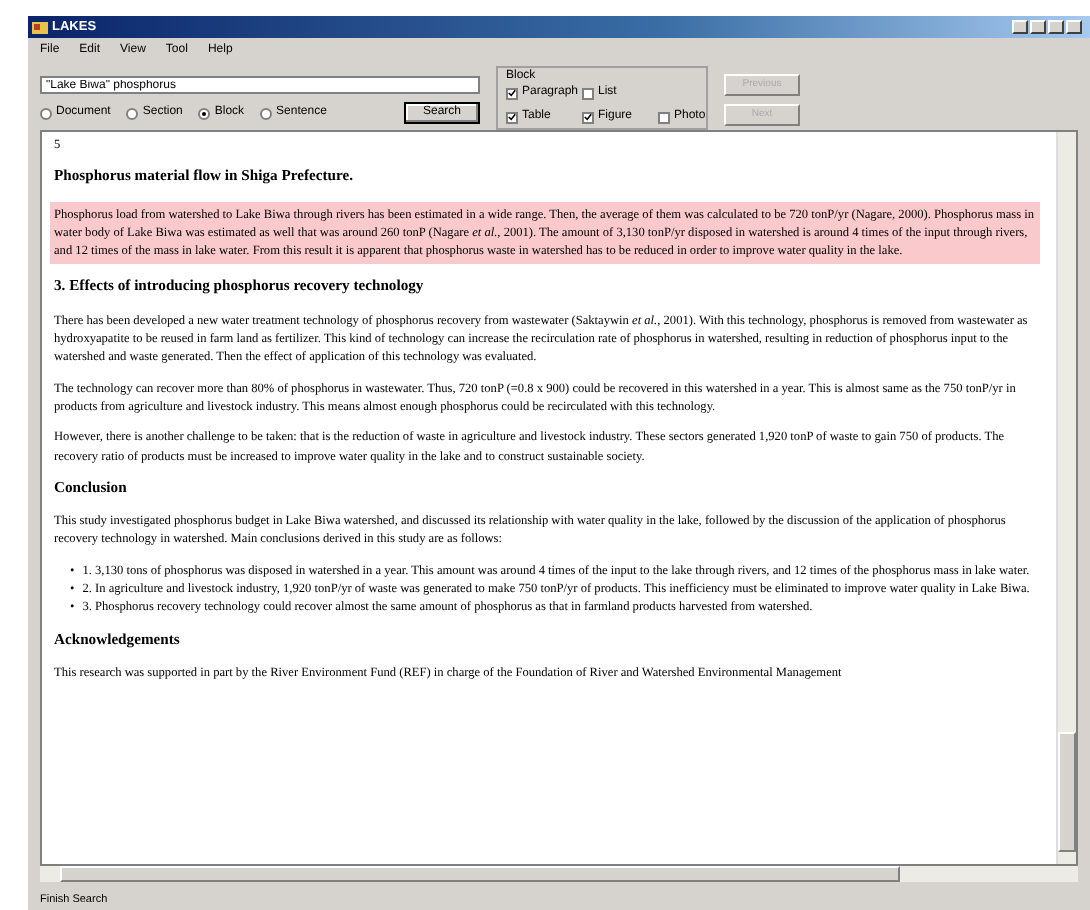 The width and height of the screenshot is (1090, 910). What do you see at coordinates (559, 874) in the screenshot?
I see `horizontal-scrollbar` at bounding box center [559, 874].